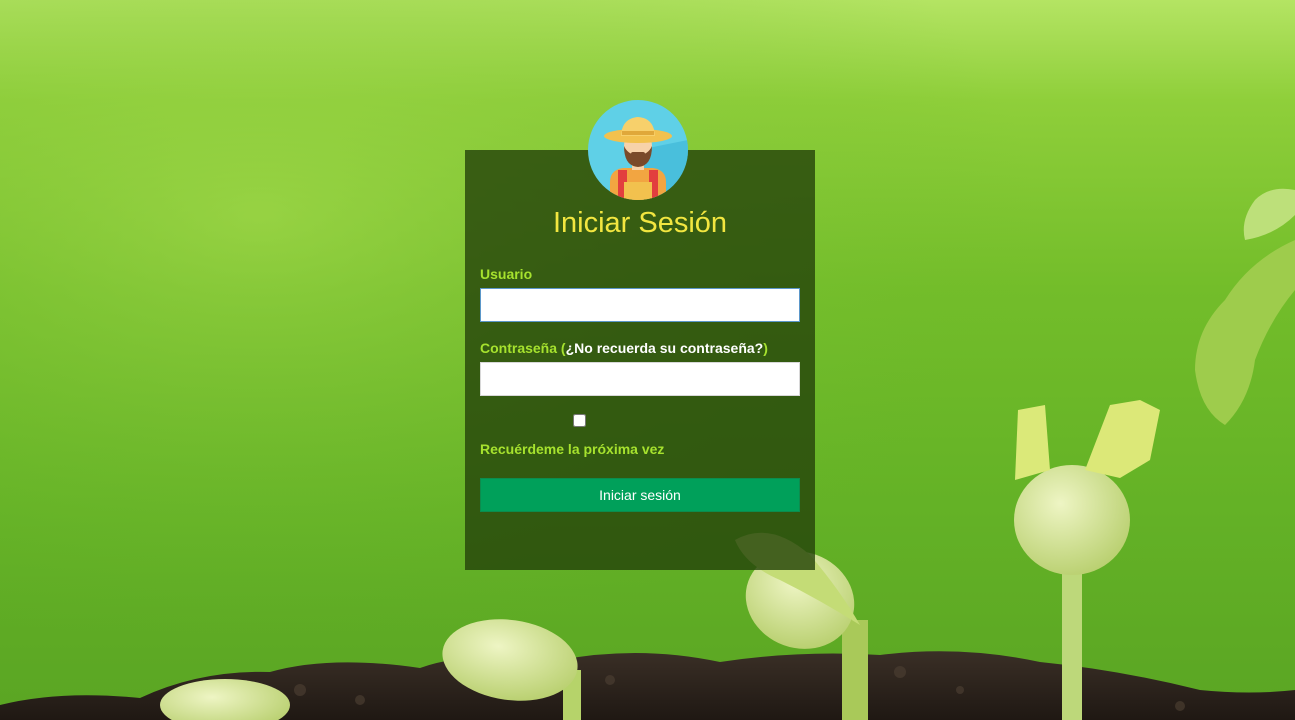 This screenshot has height=720, width=1295. I want to click on remember-me-checkbox, so click(579, 420).